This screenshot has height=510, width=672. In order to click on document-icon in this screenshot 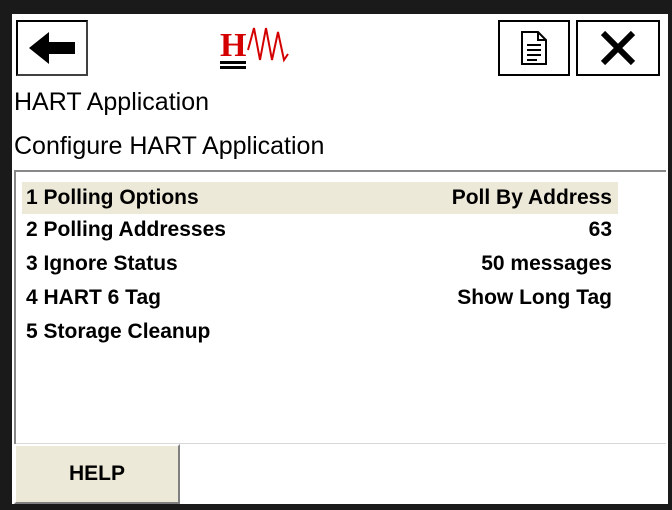, I will do `click(534, 48)`.